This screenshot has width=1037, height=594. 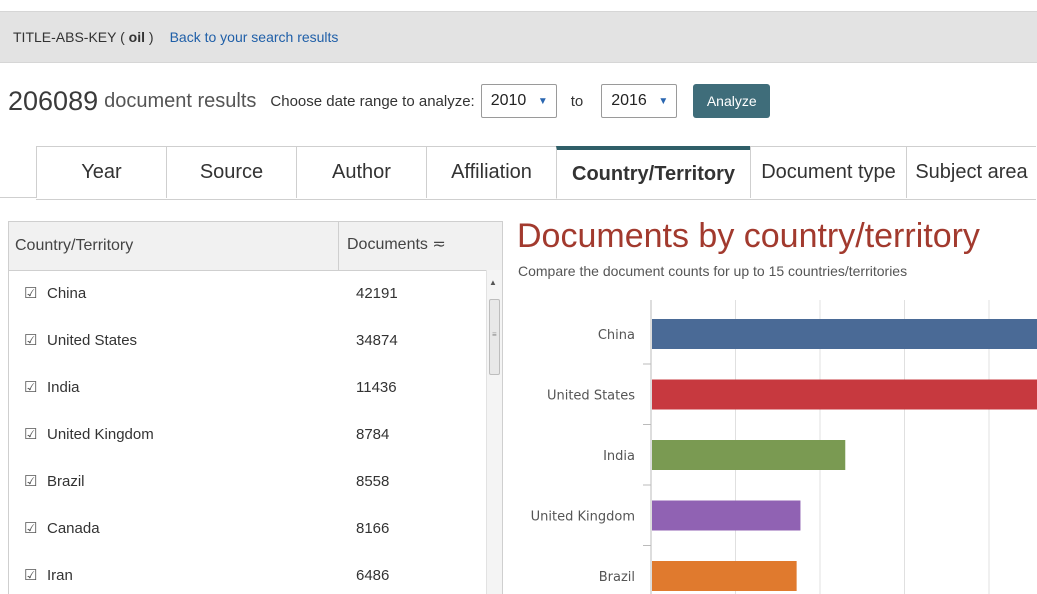 What do you see at coordinates (247, 573) in the screenshot?
I see `table-row: ☑ Iran 6486` at bounding box center [247, 573].